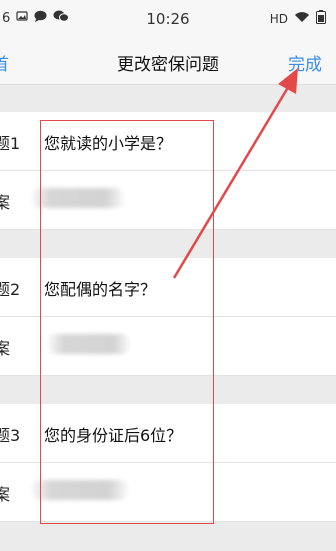 This screenshot has height=551, width=336. I want to click on status-right: HD, so click(298, 18).